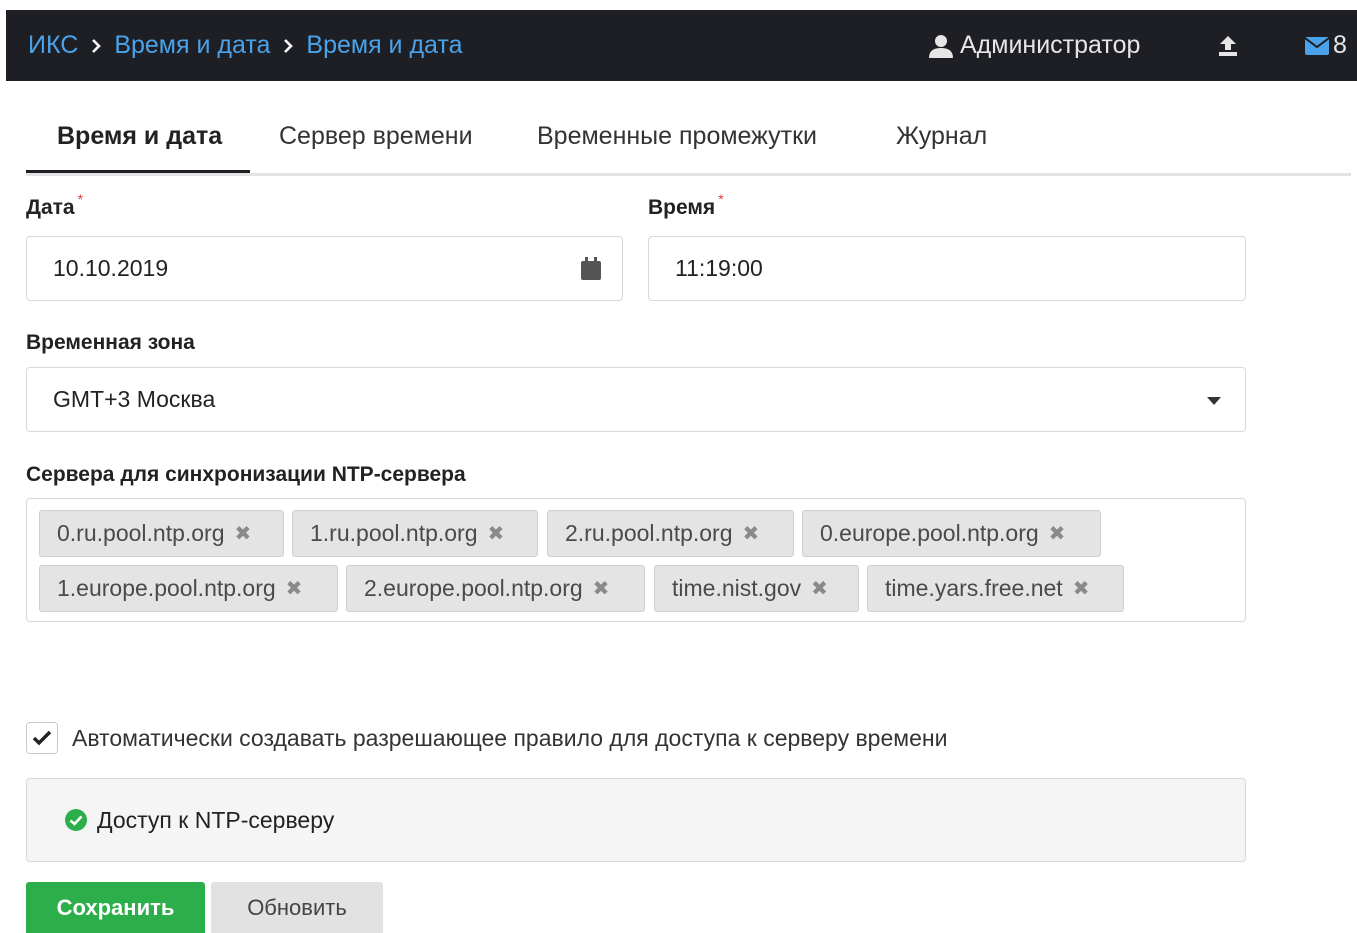 The image size is (1357, 933). What do you see at coordinates (636, 399) in the screenshot?
I see `timezone-select: GMT+3 Москва` at bounding box center [636, 399].